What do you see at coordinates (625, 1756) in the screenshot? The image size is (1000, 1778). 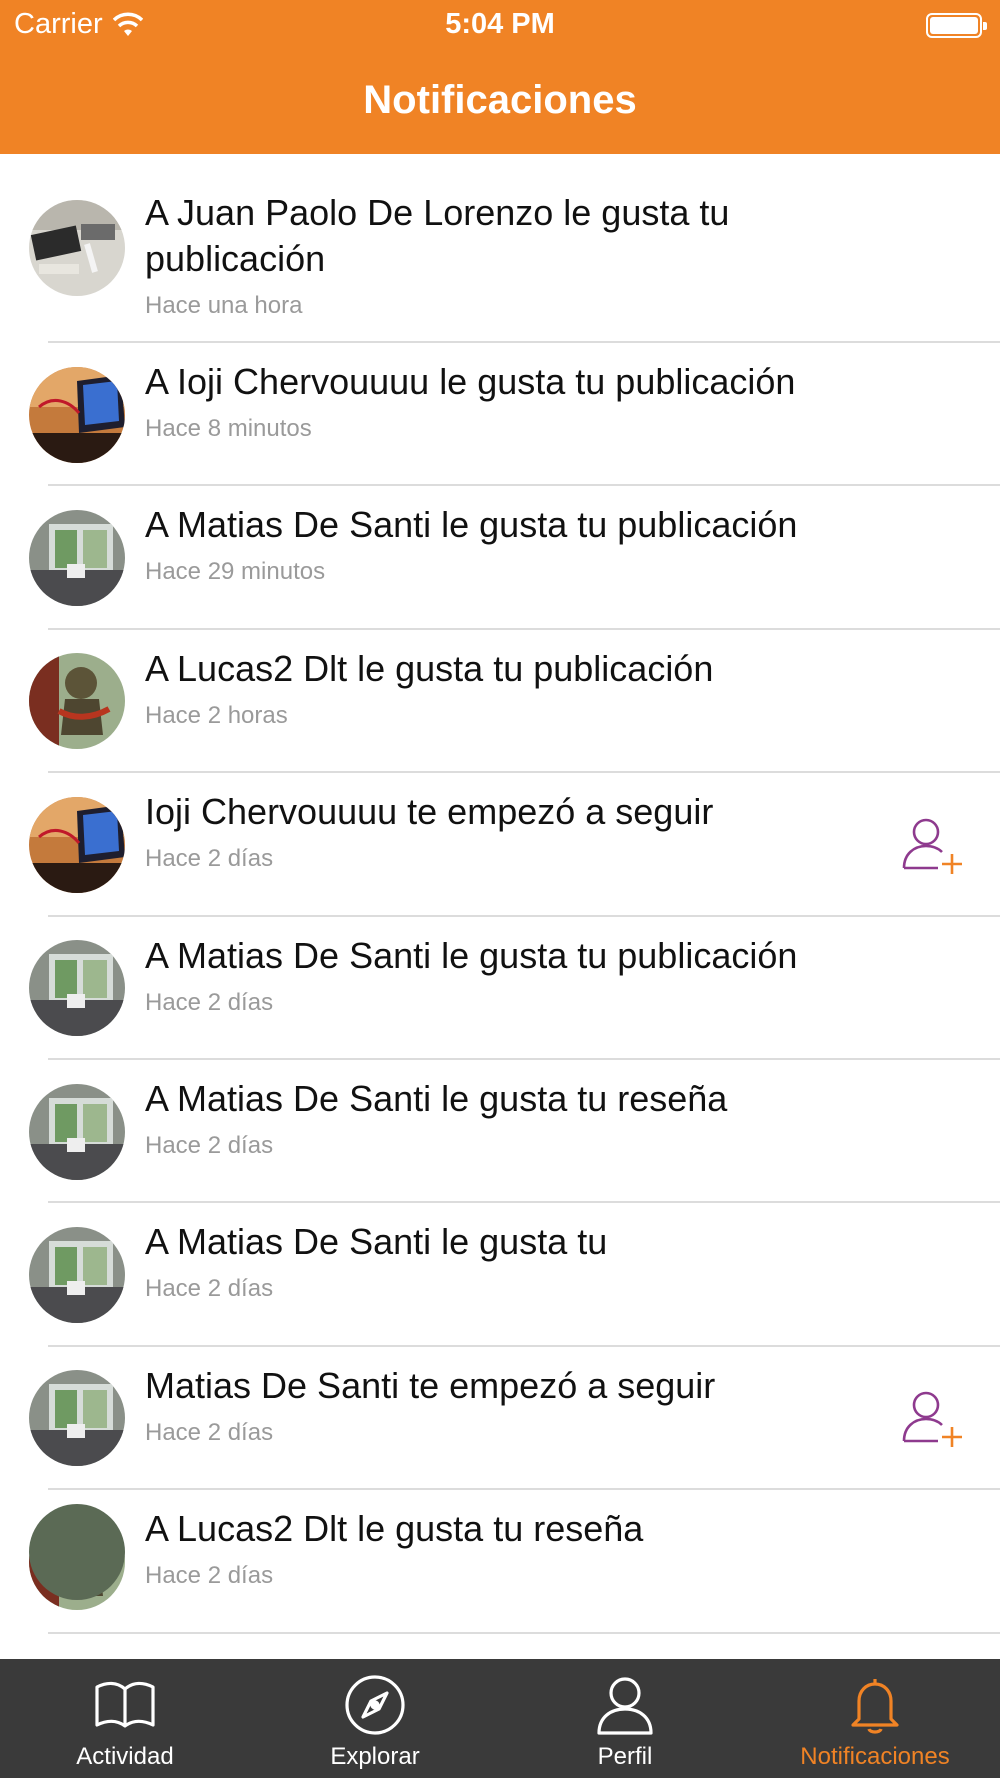 I see `tab-label: Perfil` at bounding box center [625, 1756].